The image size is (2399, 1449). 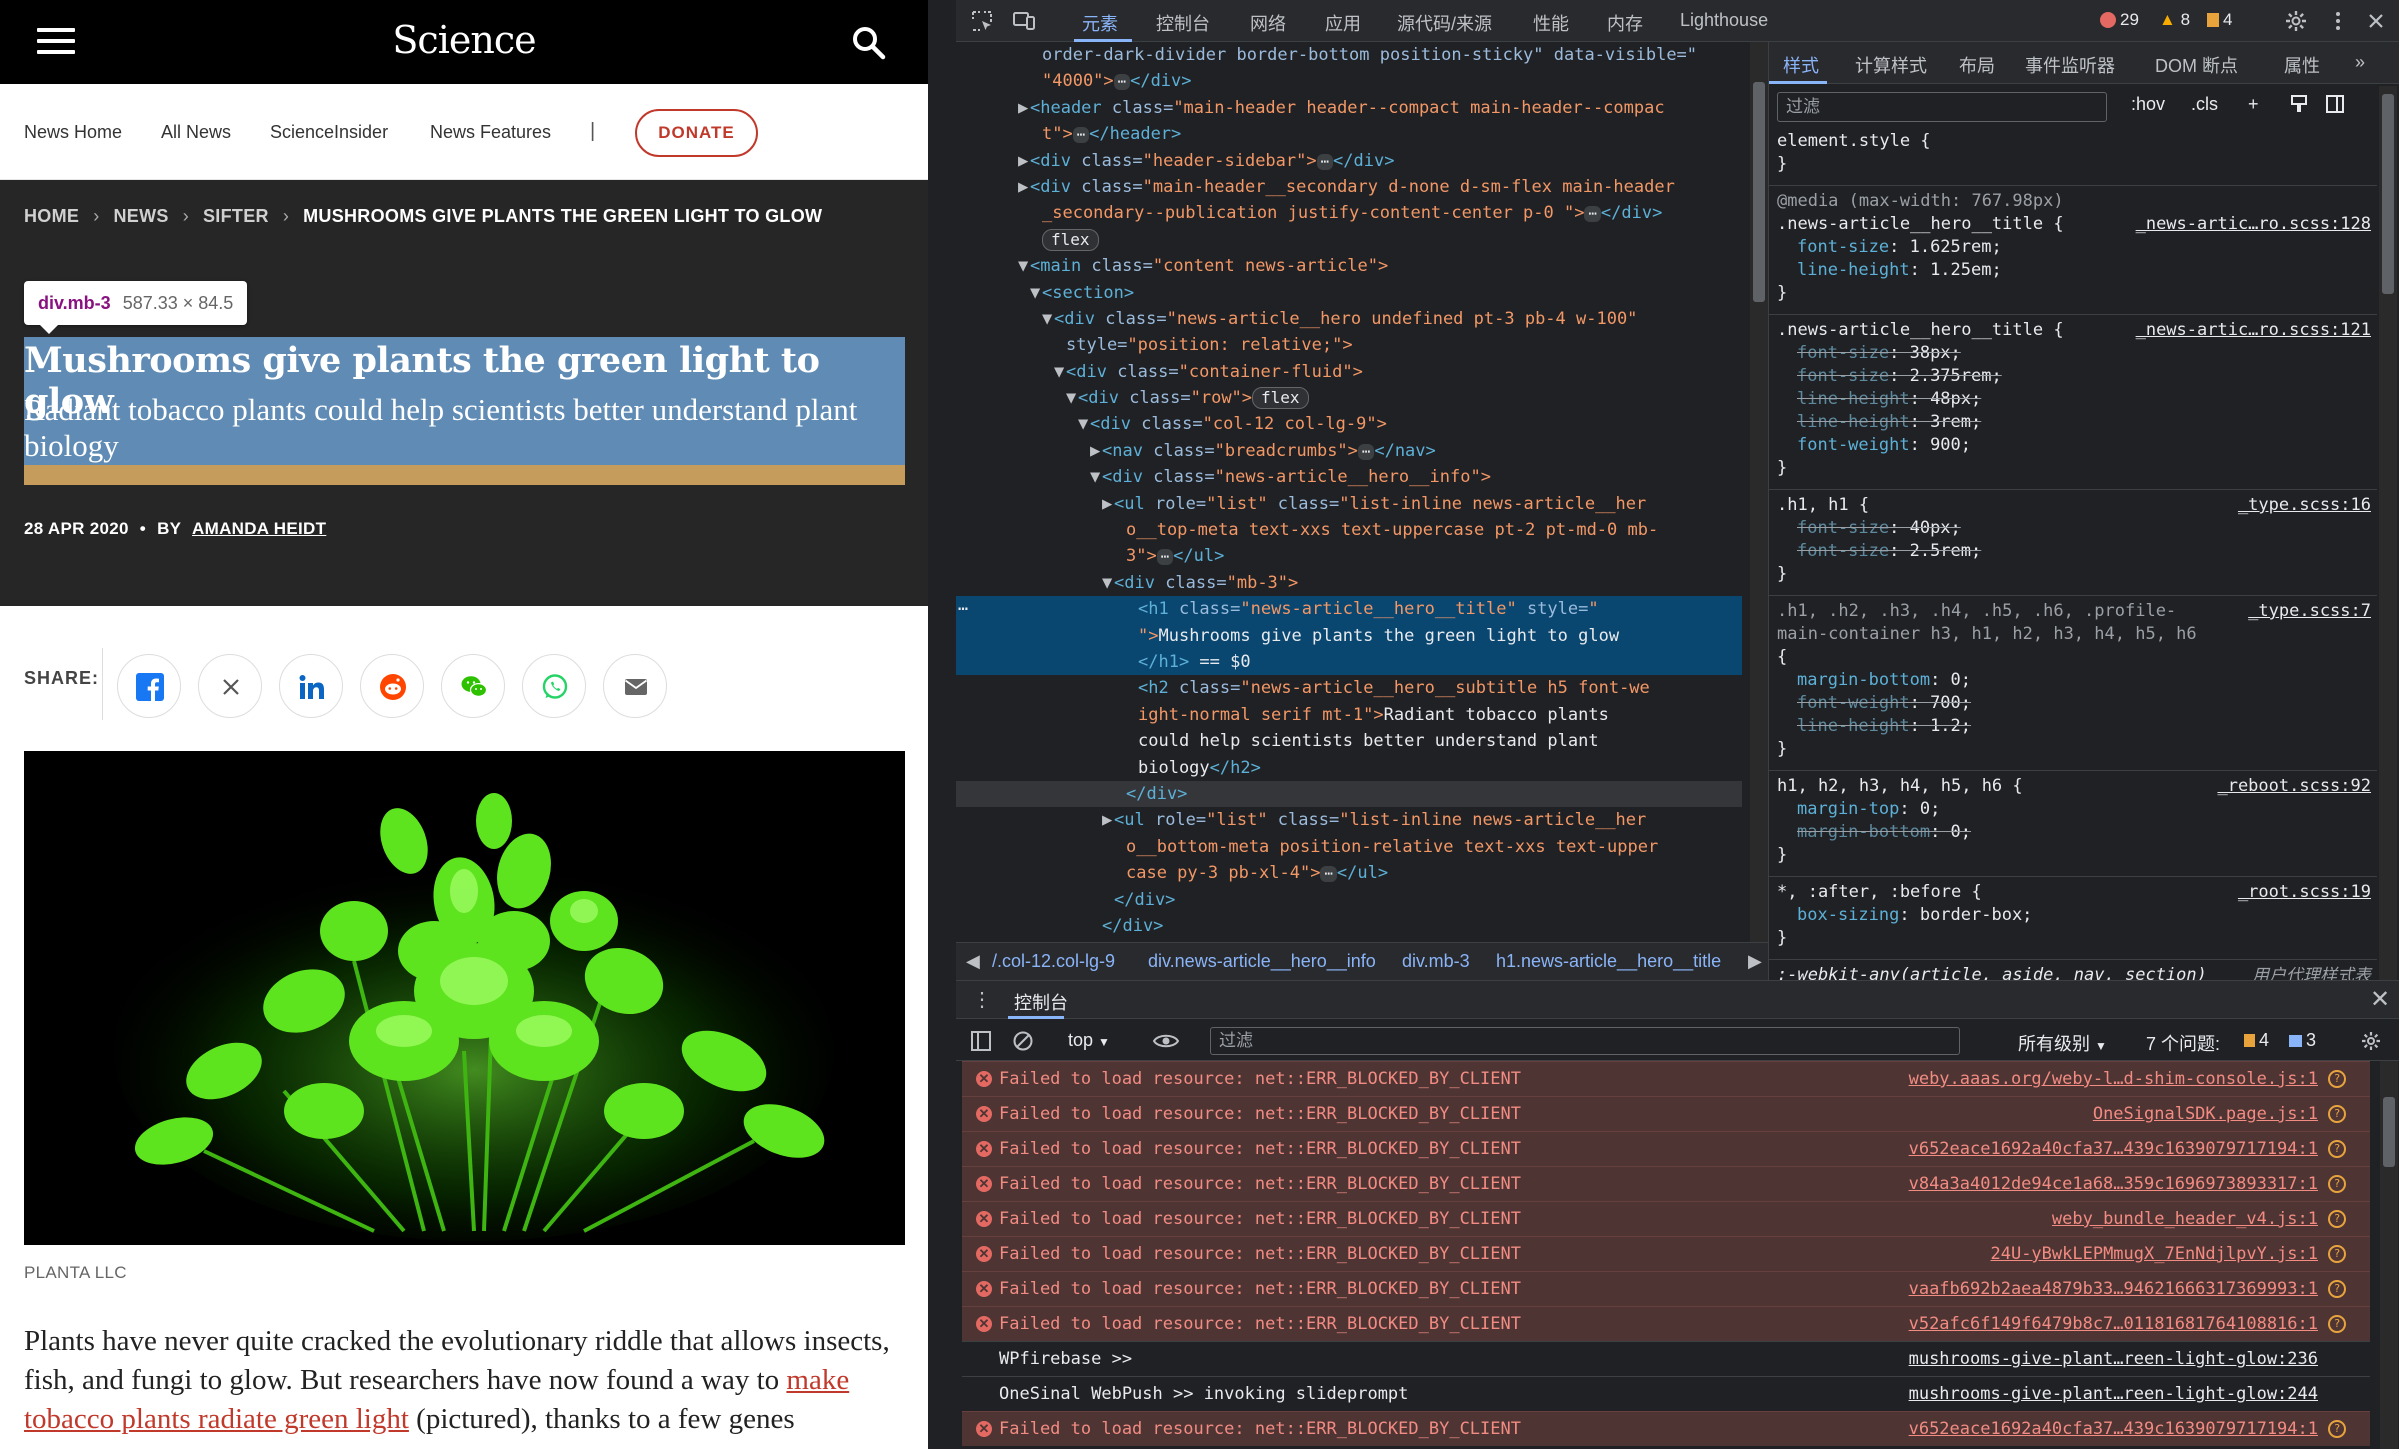 I want to click on error-count: 29, so click(x=2119, y=20).